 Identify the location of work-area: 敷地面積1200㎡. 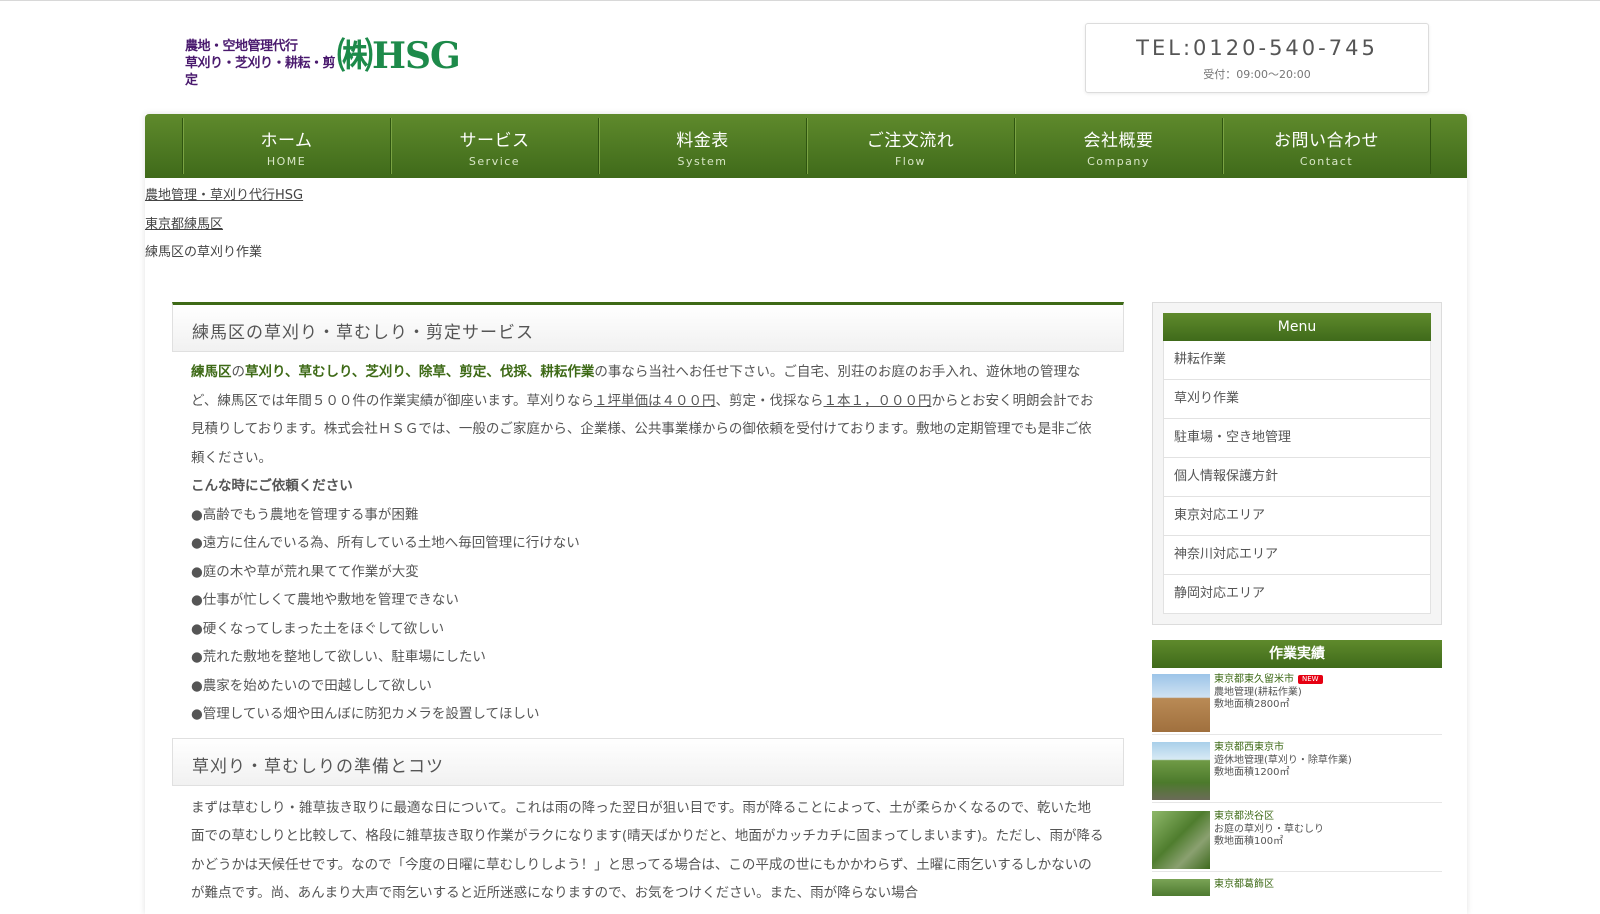
(1252, 772).